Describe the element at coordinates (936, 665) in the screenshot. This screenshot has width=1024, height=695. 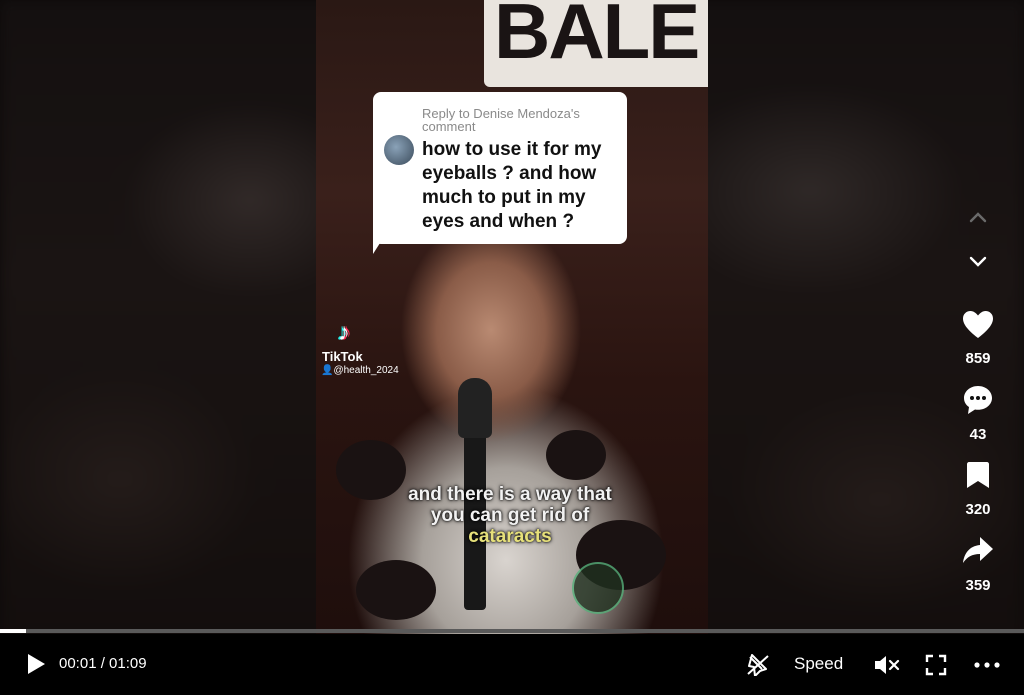
I see `fullscreen-icon` at that location.